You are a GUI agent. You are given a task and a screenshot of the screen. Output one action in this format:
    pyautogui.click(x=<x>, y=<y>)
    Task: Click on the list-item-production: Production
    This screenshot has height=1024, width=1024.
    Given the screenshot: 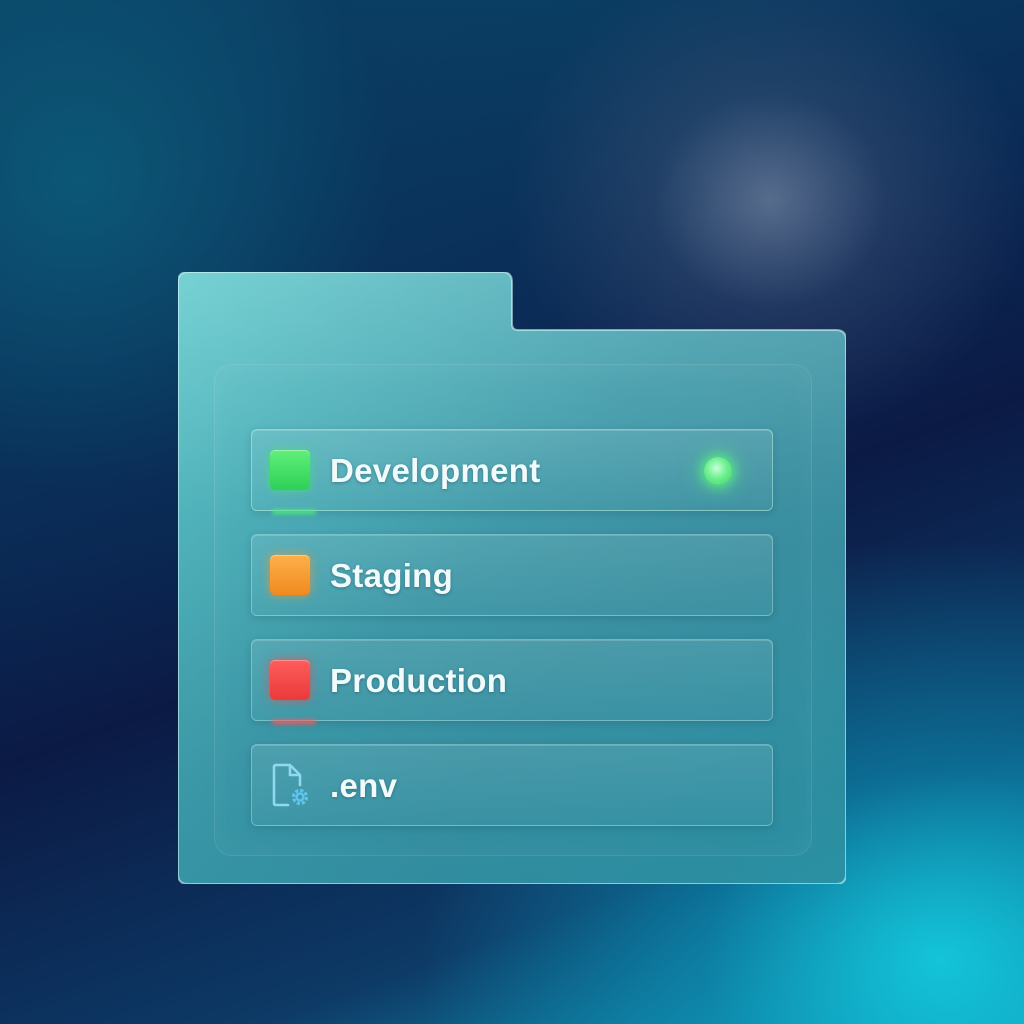 What is the action you would take?
    pyautogui.click(x=512, y=681)
    